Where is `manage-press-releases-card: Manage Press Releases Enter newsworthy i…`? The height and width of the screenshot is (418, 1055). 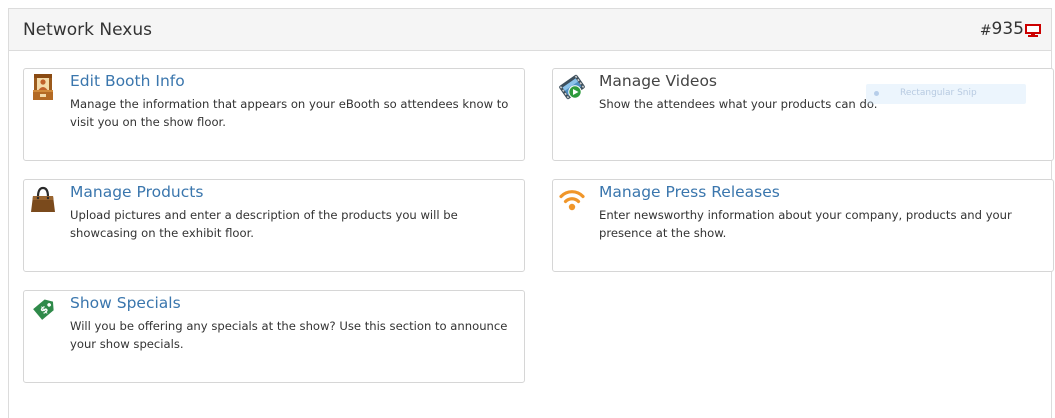 manage-press-releases-card: Manage Press Releases Enter newsworthy i… is located at coordinates (803, 225).